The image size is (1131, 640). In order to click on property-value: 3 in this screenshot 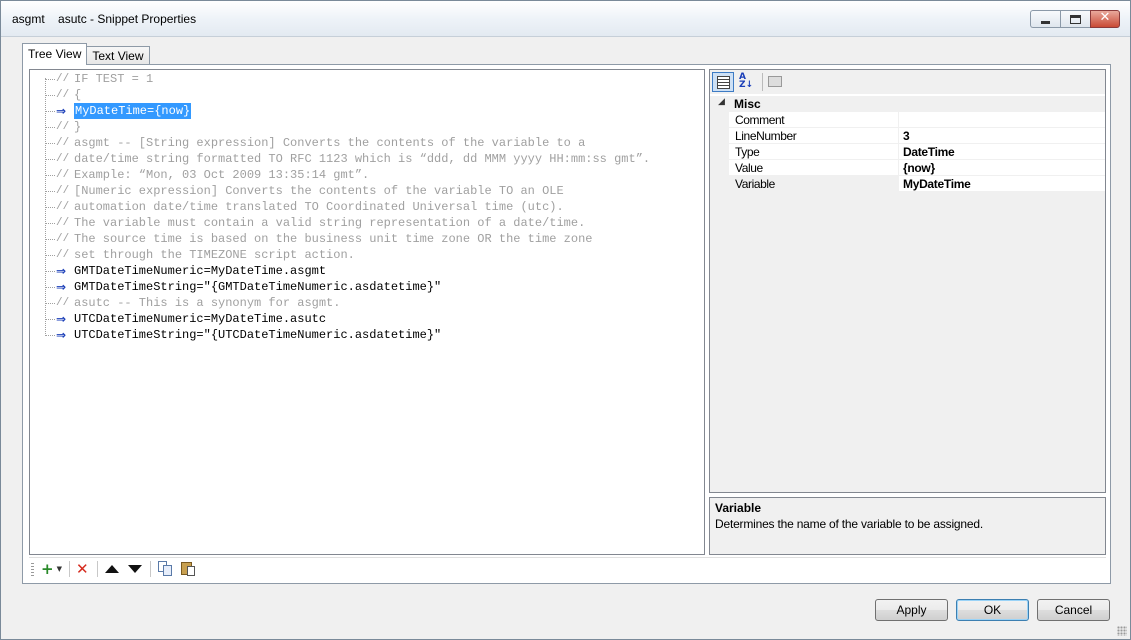, I will do `click(906, 136)`.